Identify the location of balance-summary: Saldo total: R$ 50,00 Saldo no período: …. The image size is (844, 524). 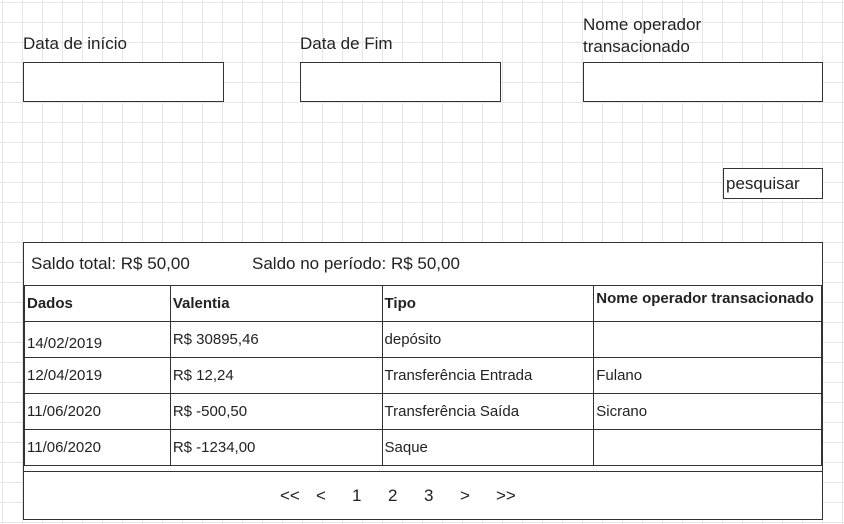
(423, 264).